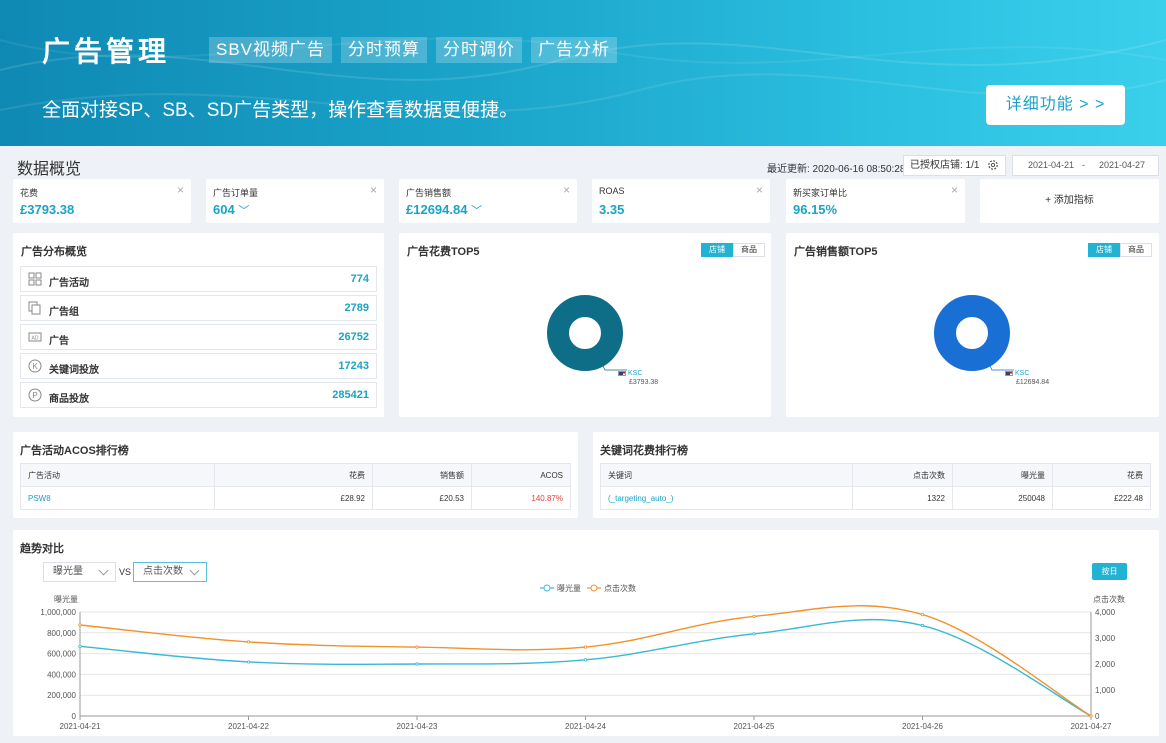 This screenshot has width=1166, height=743. What do you see at coordinates (1105, 664) in the screenshot?
I see `y-tick-right: 2,000` at bounding box center [1105, 664].